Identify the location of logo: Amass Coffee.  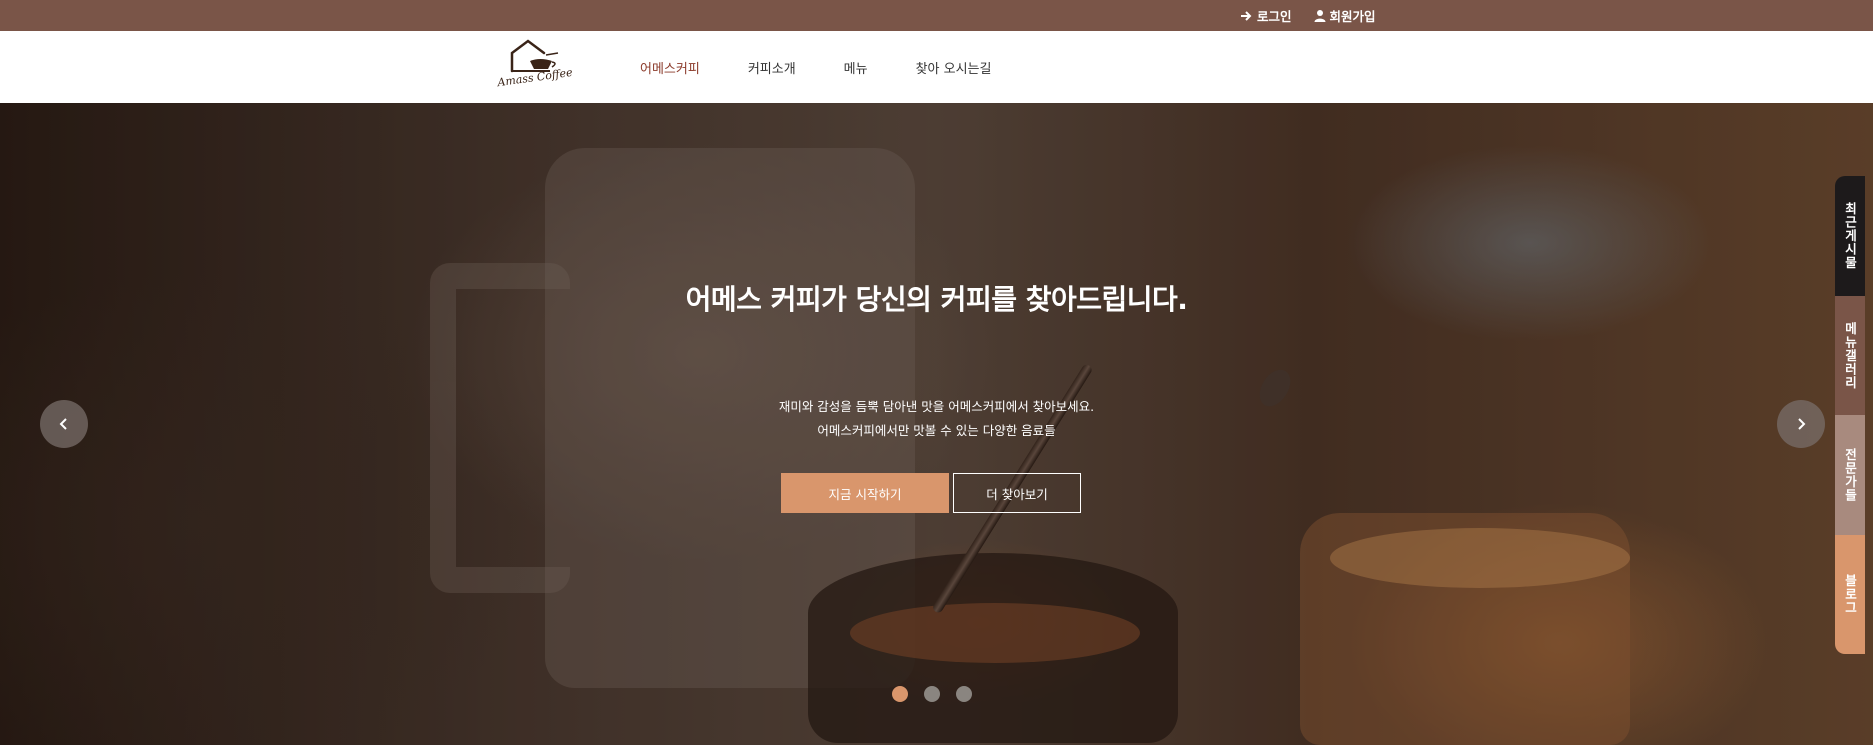
(535, 67).